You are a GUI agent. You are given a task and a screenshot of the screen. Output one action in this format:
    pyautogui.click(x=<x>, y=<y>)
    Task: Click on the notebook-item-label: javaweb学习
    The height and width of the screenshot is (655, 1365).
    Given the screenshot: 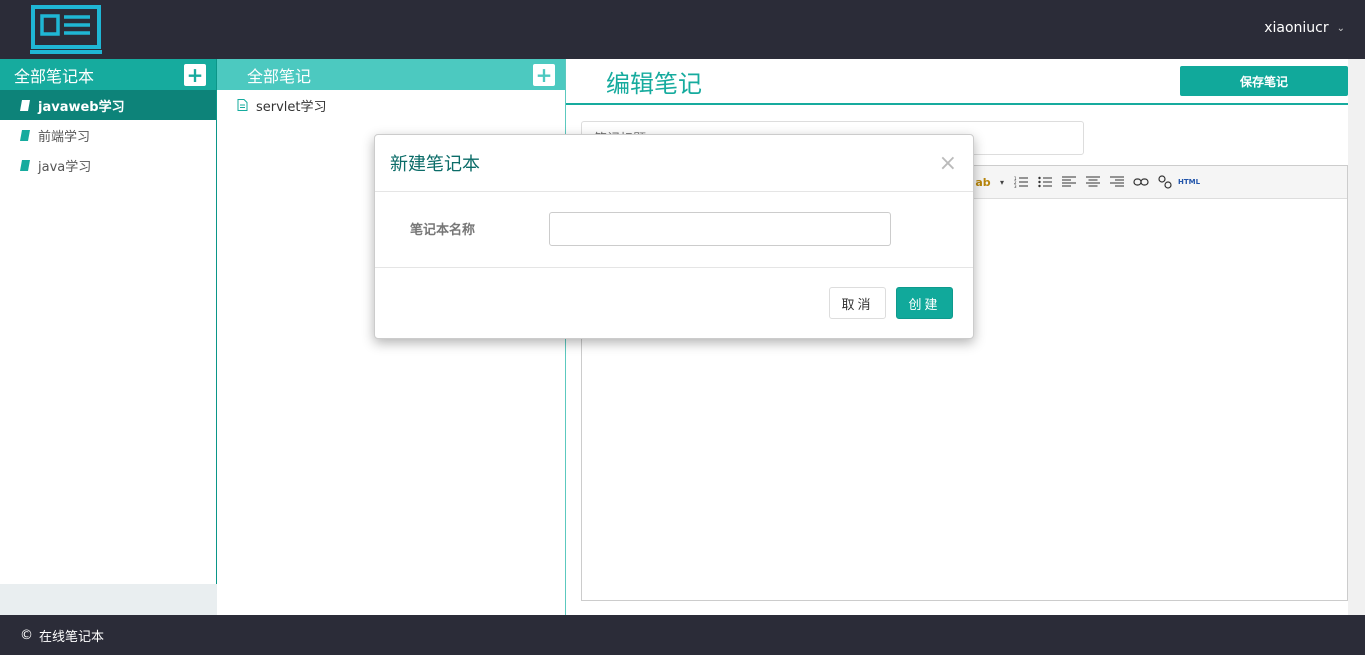 What is the action you would take?
    pyautogui.click(x=81, y=107)
    